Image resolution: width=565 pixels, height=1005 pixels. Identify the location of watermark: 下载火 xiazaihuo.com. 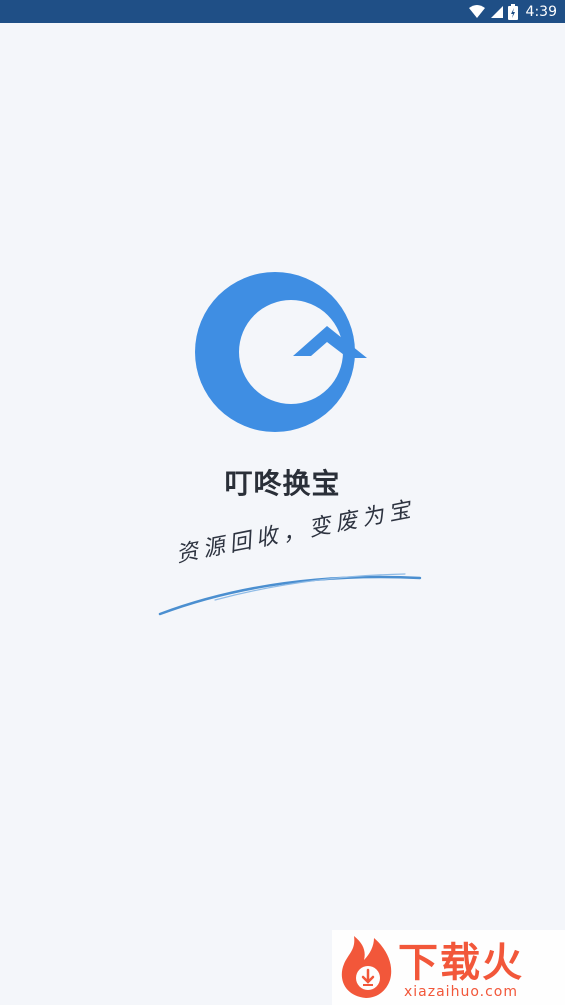
(448, 967).